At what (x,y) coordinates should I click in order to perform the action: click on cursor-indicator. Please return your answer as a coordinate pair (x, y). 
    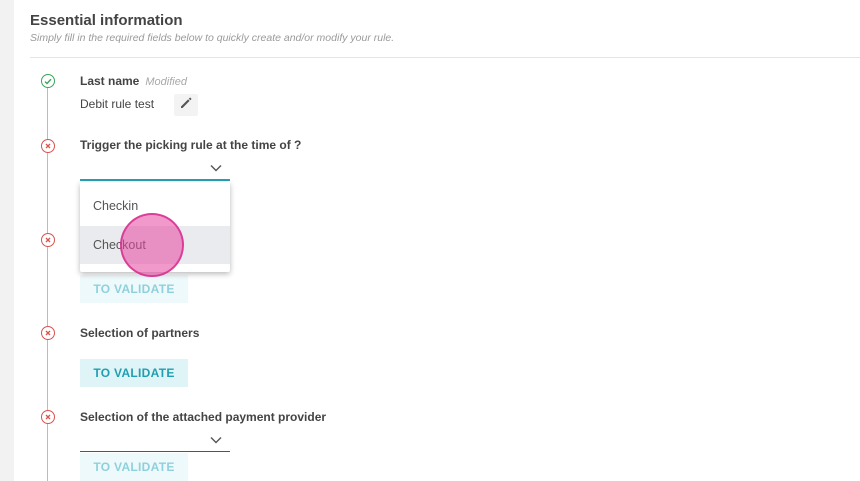
    Looking at the image, I should click on (152, 245).